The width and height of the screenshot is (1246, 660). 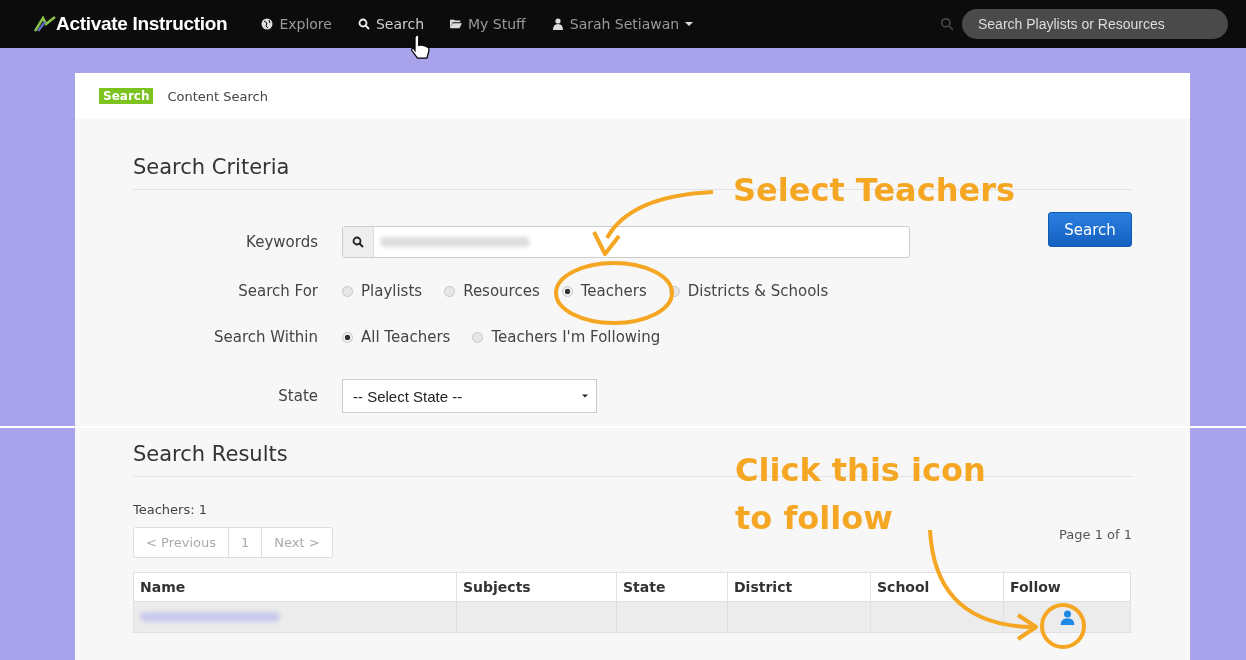 What do you see at coordinates (488, 24) in the screenshot?
I see `nav-link: My Stuff` at bounding box center [488, 24].